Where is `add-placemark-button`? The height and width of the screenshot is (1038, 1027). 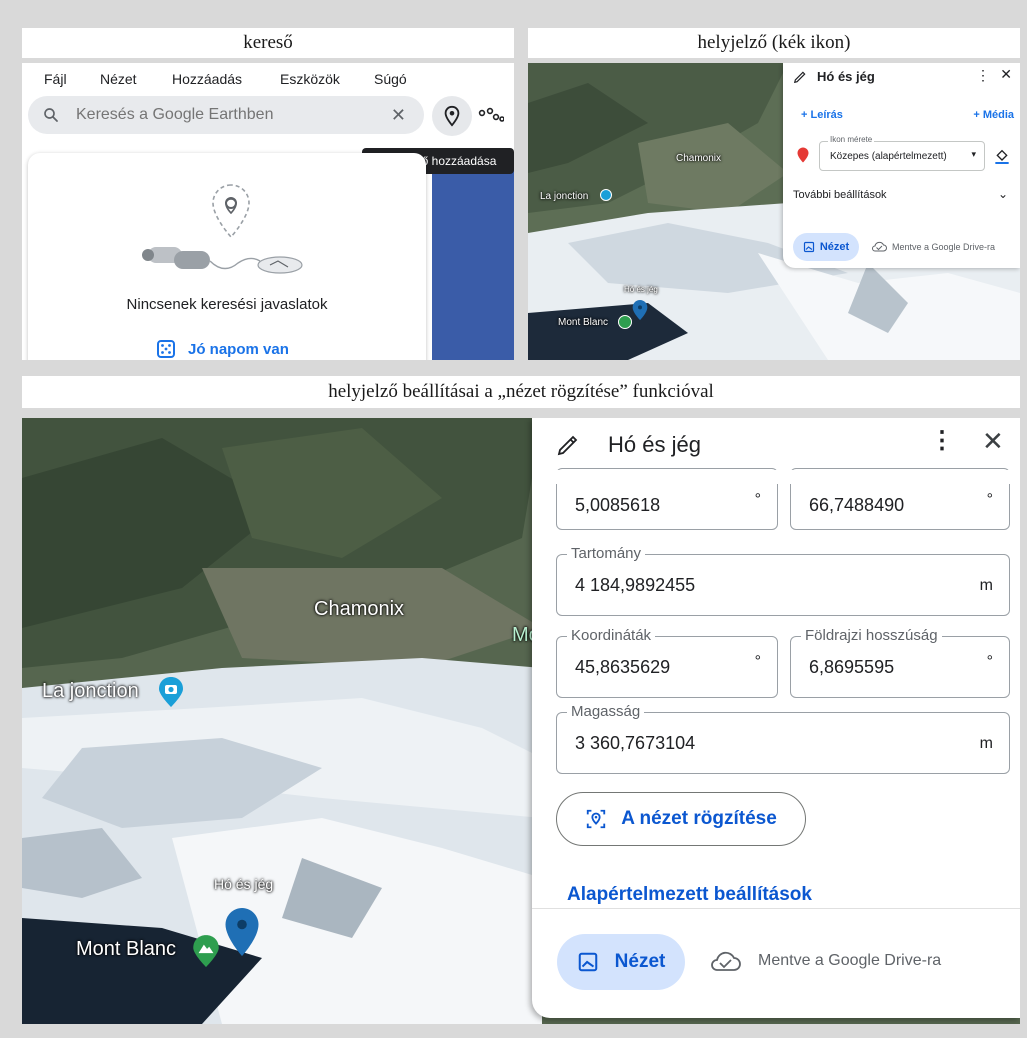
add-placemark-button is located at coordinates (452, 116).